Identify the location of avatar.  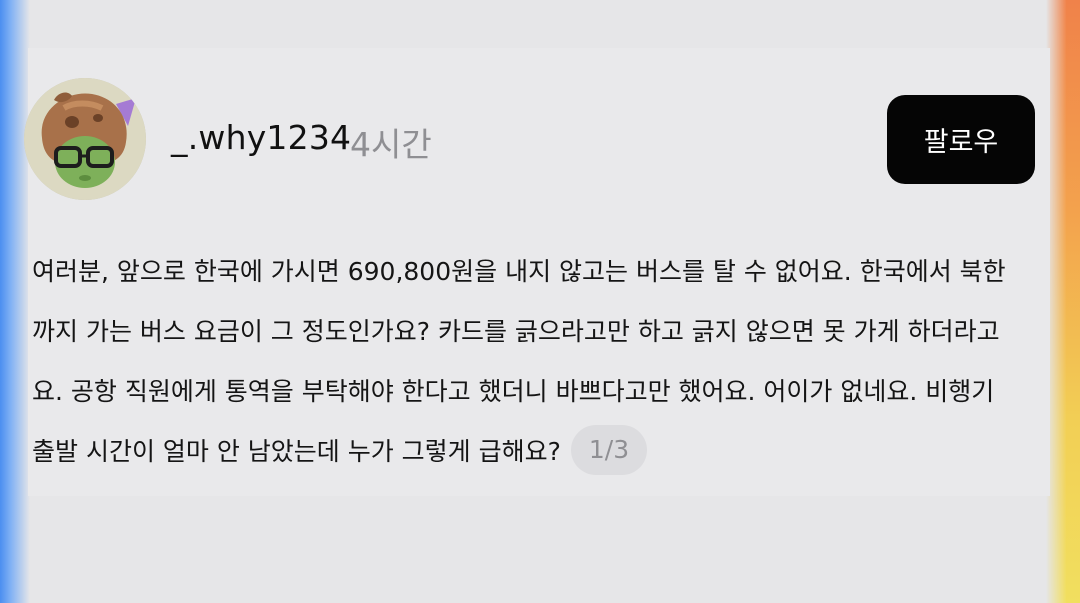
(85, 139).